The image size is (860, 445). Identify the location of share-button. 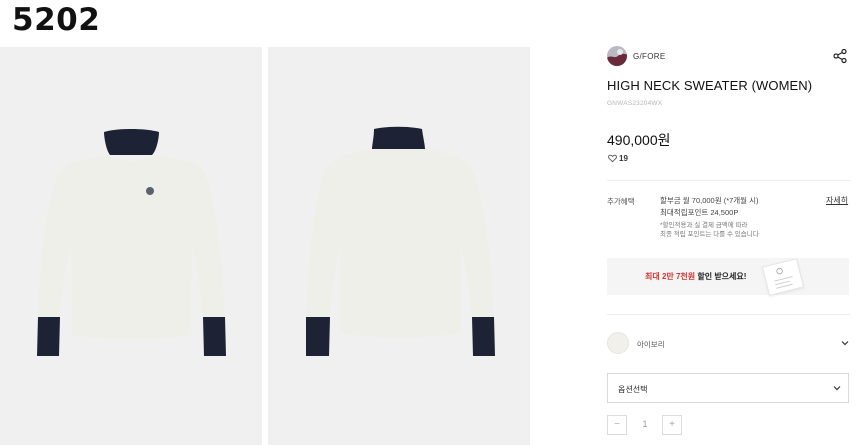
(840, 56).